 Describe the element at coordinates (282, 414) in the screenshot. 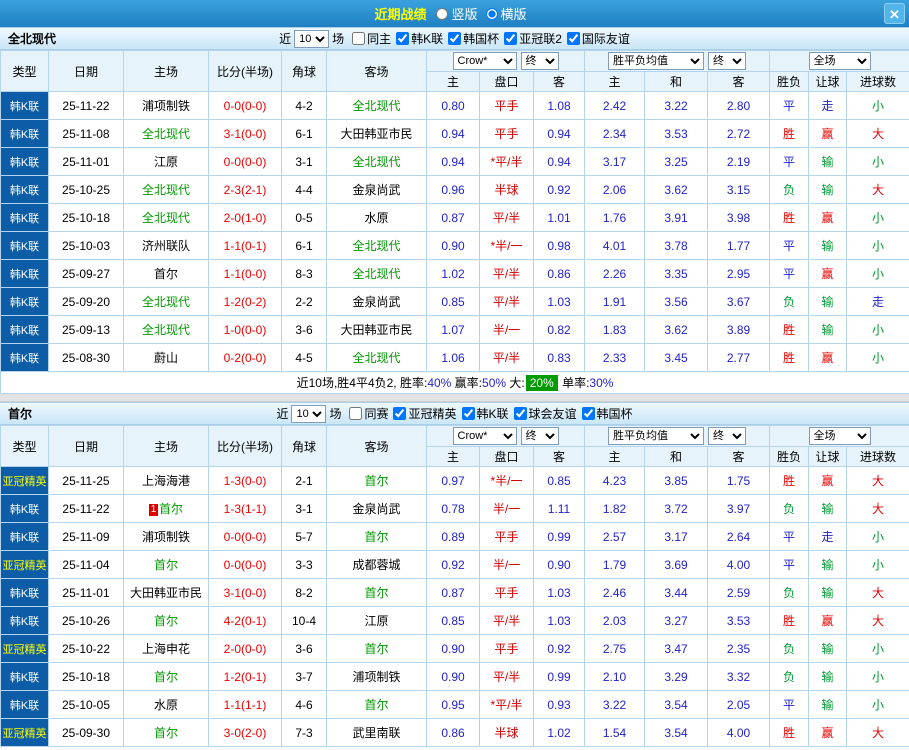

I see `filter-prefix-label: 近` at that location.